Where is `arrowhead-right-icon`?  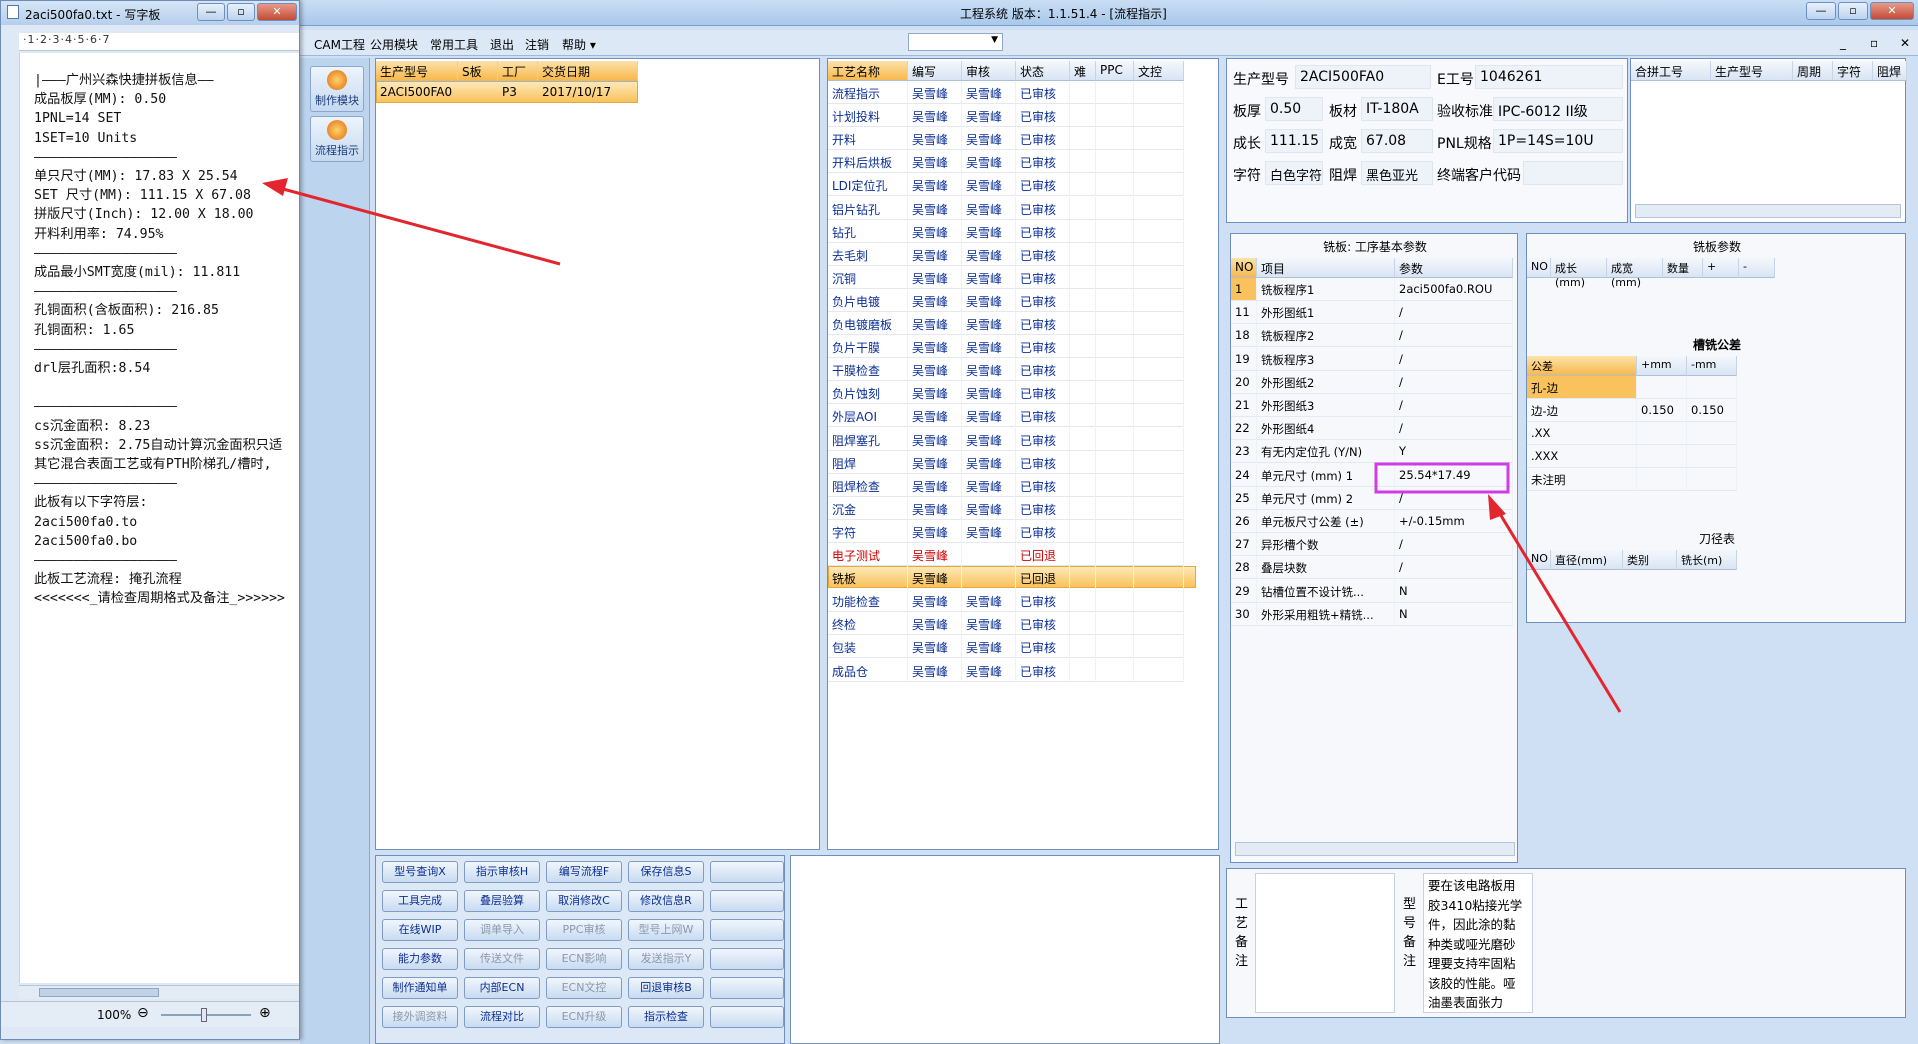
arrowhead-right-icon is located at coordinates (1497, 507).